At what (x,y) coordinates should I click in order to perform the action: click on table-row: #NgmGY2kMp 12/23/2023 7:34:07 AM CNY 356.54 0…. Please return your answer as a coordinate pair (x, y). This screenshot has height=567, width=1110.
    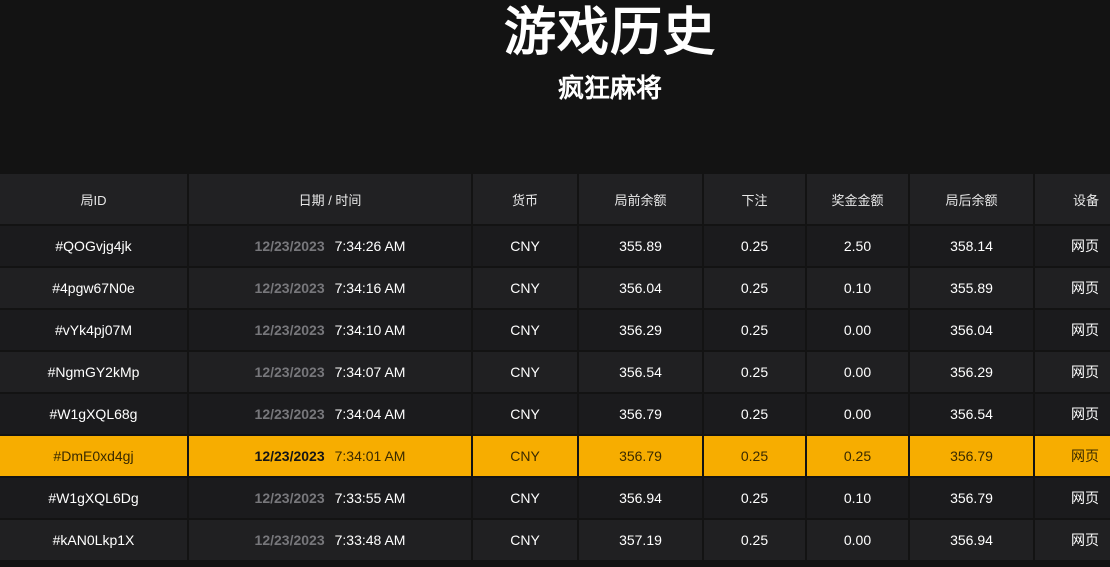
    Looking at the image, I should click on (555, 372).